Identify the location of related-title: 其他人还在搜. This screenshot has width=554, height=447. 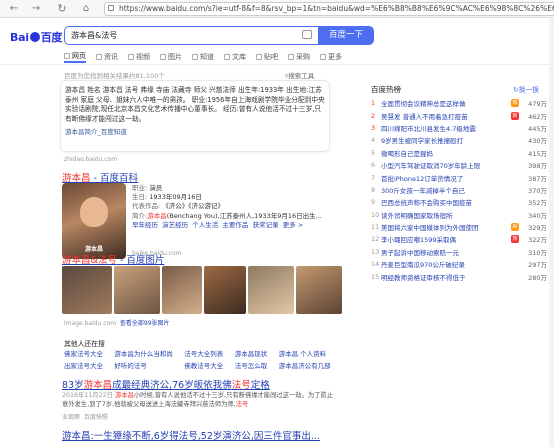
(84, 344).